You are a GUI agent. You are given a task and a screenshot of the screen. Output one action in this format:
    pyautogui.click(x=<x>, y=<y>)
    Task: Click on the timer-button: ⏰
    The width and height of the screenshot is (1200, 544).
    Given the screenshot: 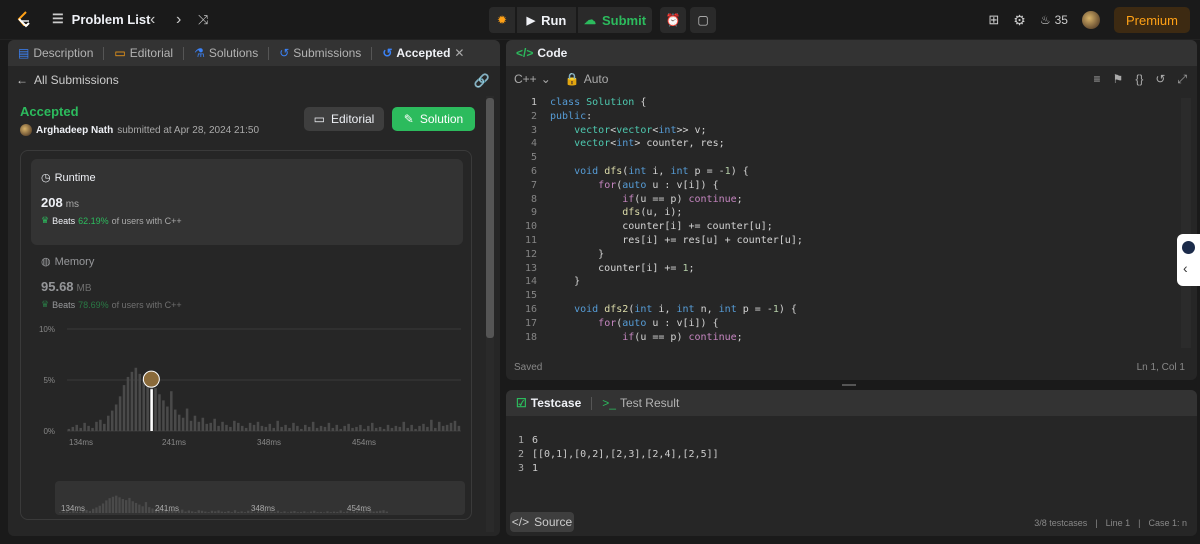 What is the action you would take?
    pyautogui.click(x=673, y=20)
    